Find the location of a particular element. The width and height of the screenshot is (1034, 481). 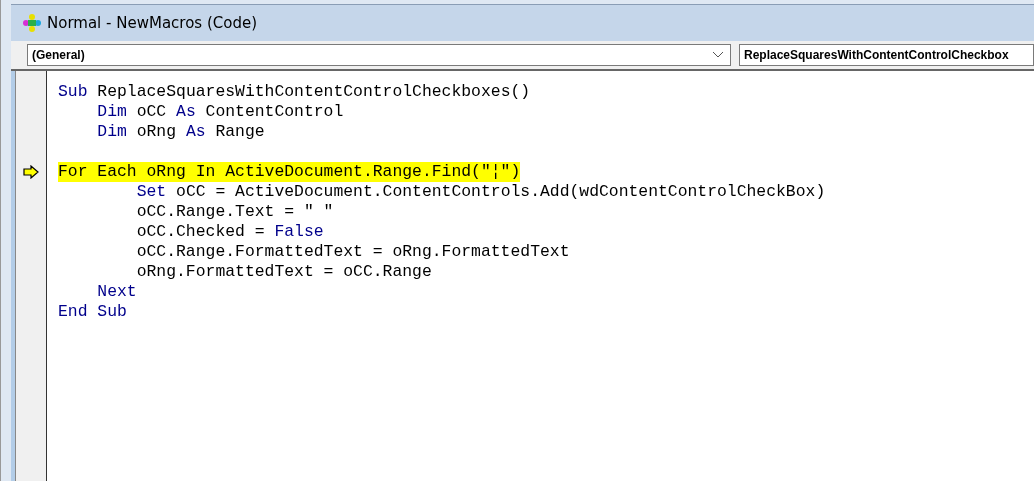

code-line: Set oCC = ActiveDocument.ContentControls.Add(wdContentControlCheckBox) is located at coordinates (480, 192).